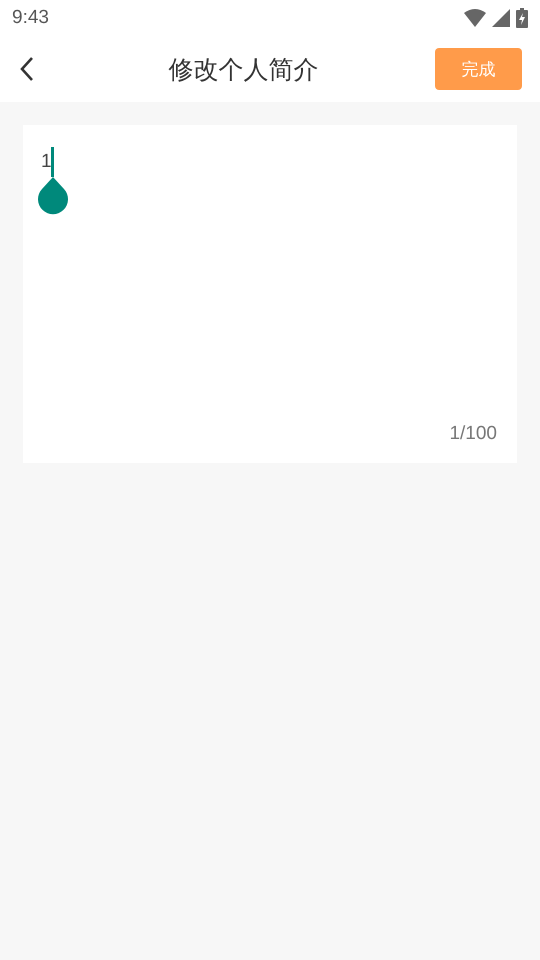 The width and height of the screenshot is (540, 960). Describe the element at coordinates (53, 181) in the screenshot. I see `cursor-handle-icon` at that location.